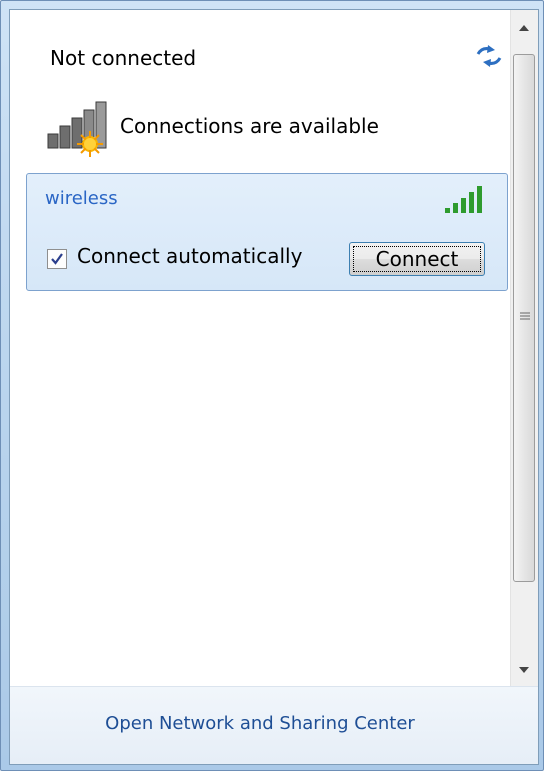 The width and height of the screenshot is (544, 771). Describe the element at coordinates (524, 669) in the screenshot. I see `scroll-down-arrow-icon` at that location.